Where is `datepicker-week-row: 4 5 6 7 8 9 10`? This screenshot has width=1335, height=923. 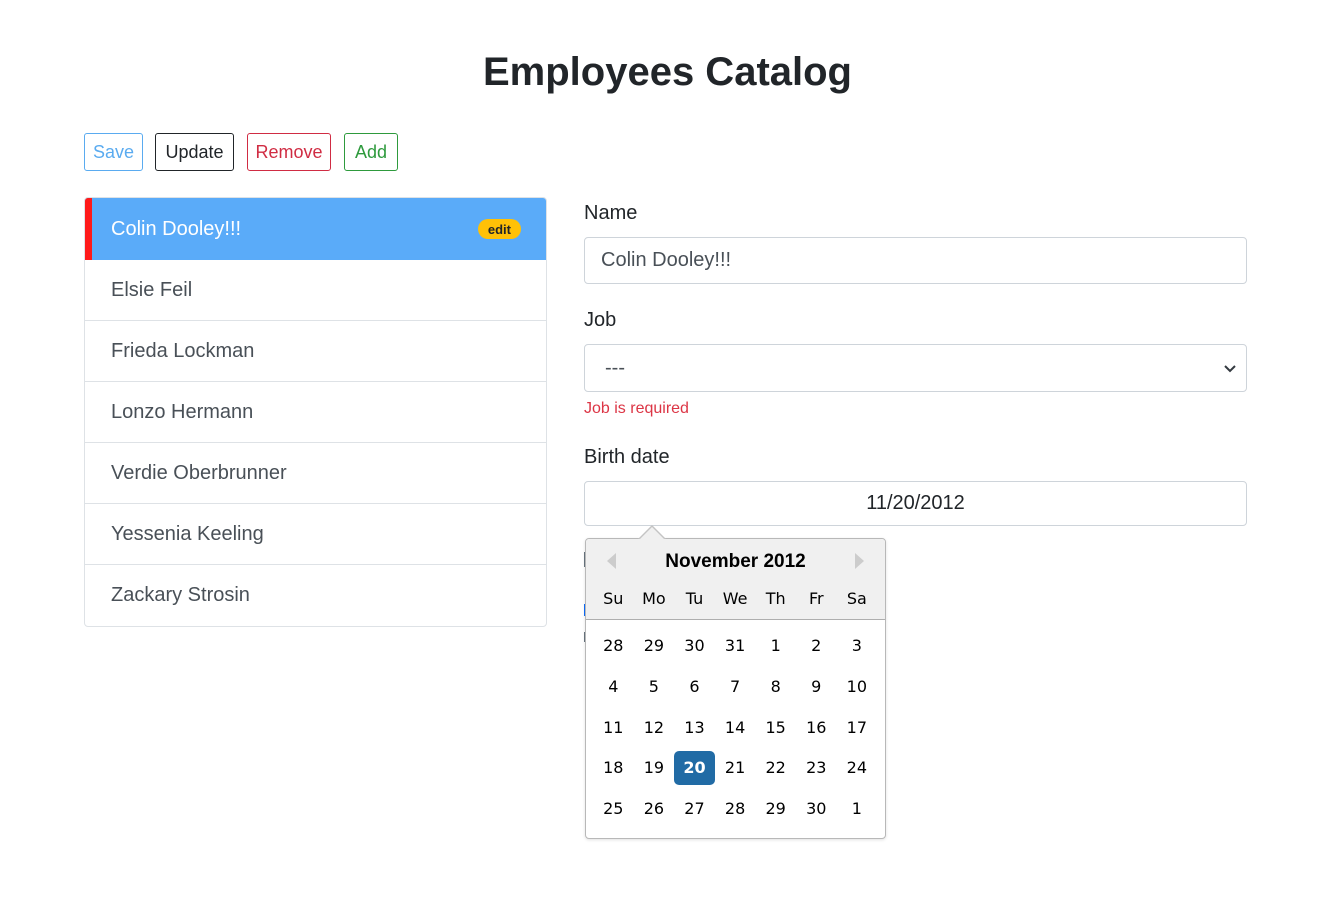
datepicker-week-row: 4 5 6 7 8 9 10 is located at coordinates (735, 690).